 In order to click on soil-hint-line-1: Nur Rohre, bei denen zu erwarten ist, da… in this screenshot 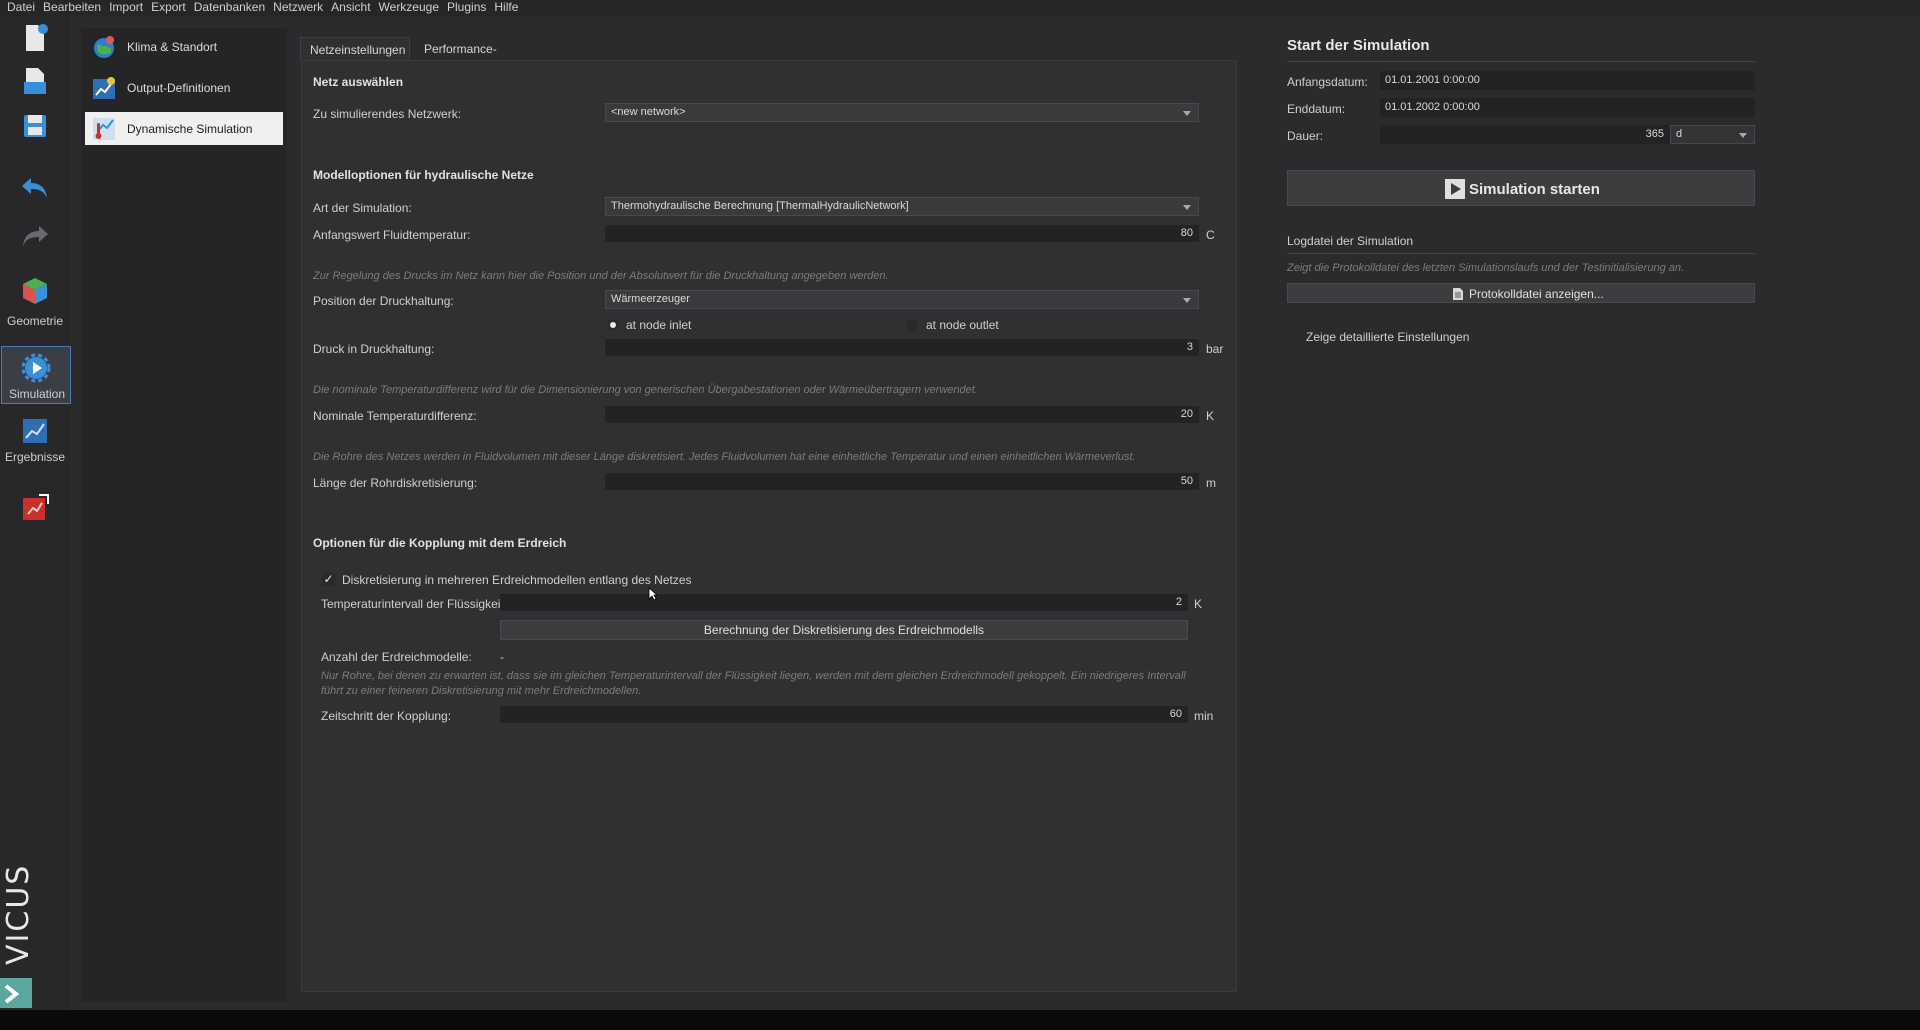, I will do `click(753, 676)`.